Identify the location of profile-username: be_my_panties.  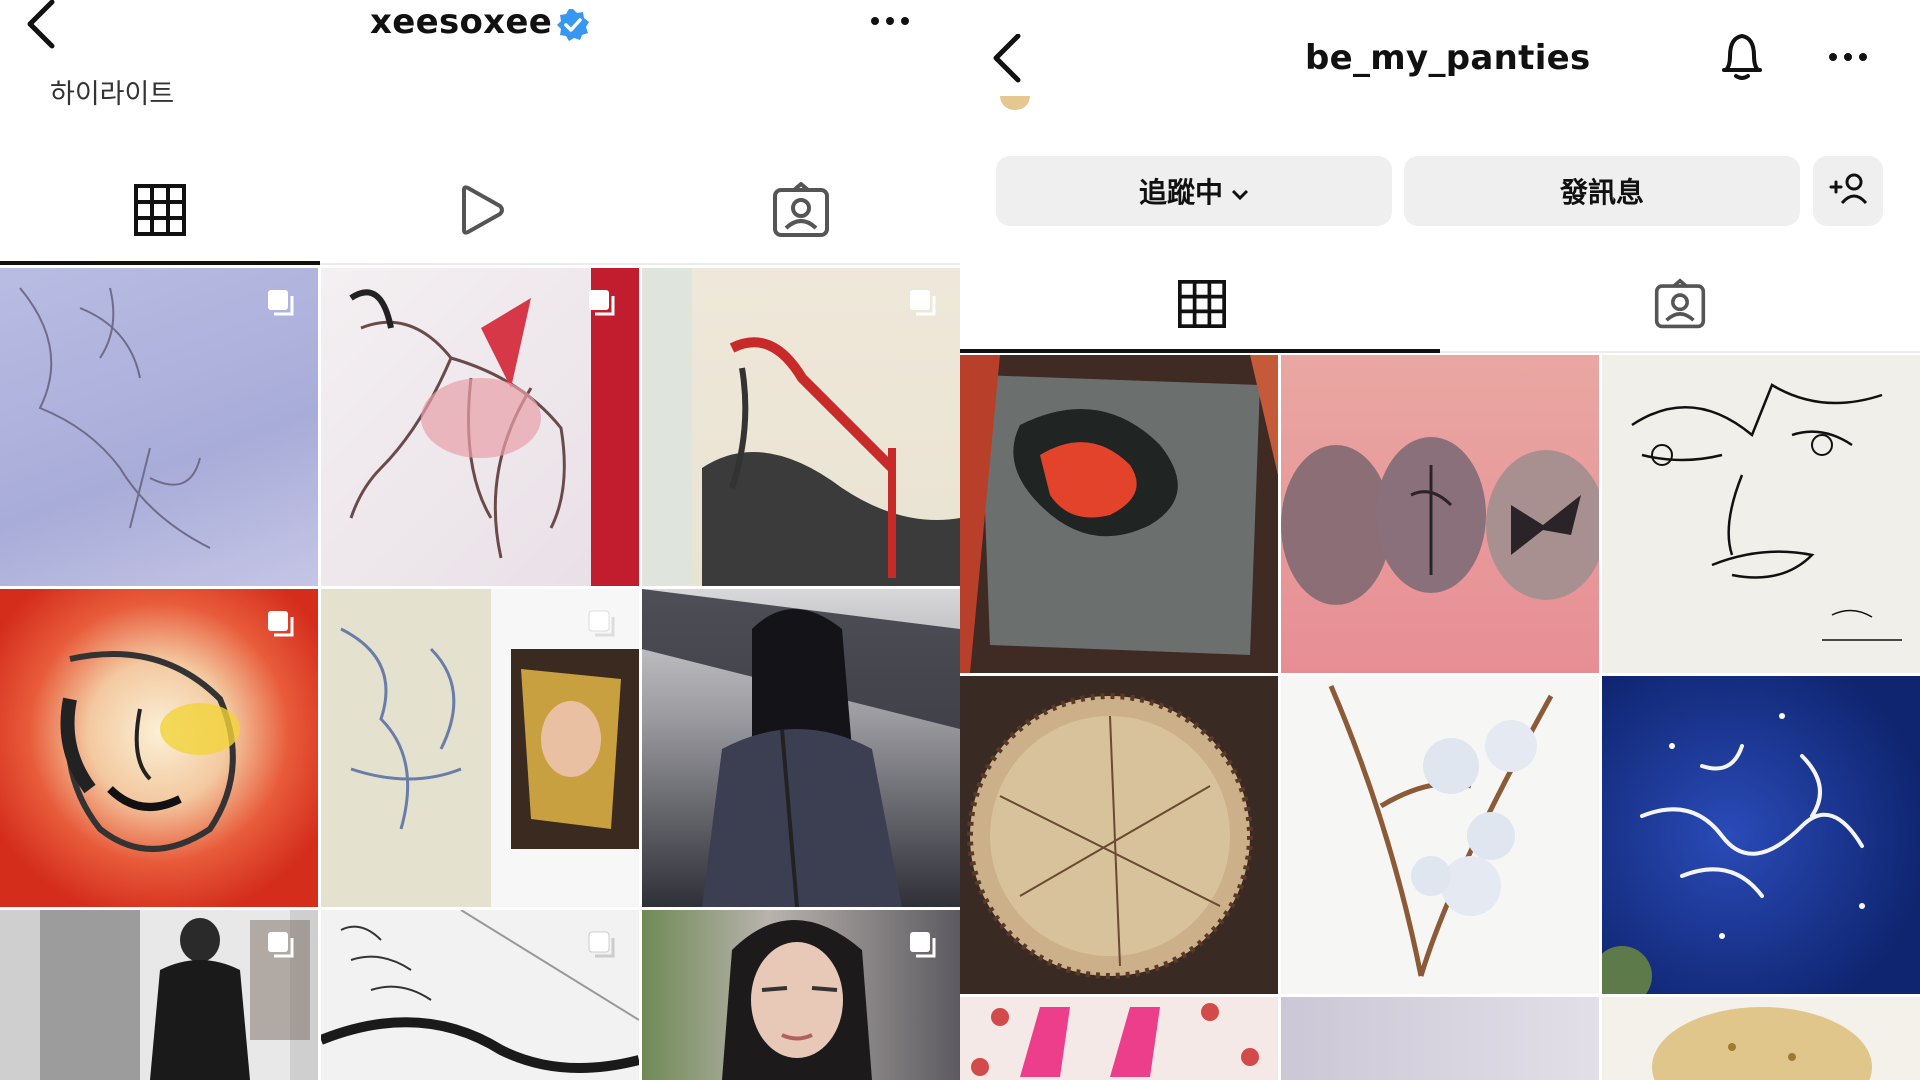
(1448, 58).